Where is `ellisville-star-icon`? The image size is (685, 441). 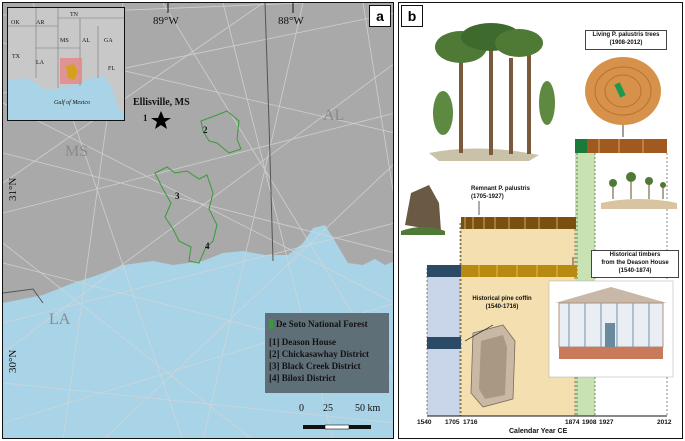
ellisville-star-icon is located at coordinates (161, 120).